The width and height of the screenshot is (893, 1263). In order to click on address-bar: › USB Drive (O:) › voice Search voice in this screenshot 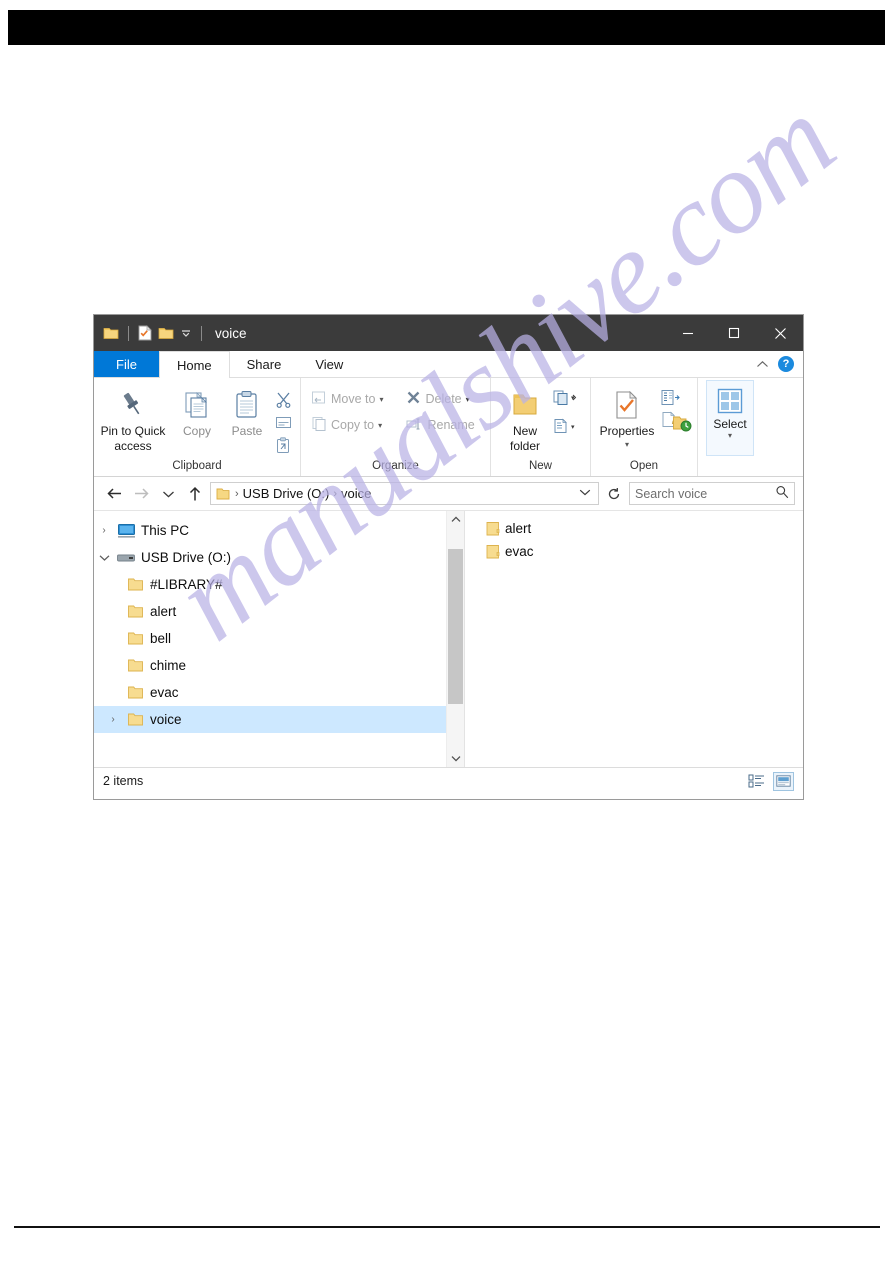, I will do `click(448, 494)`.